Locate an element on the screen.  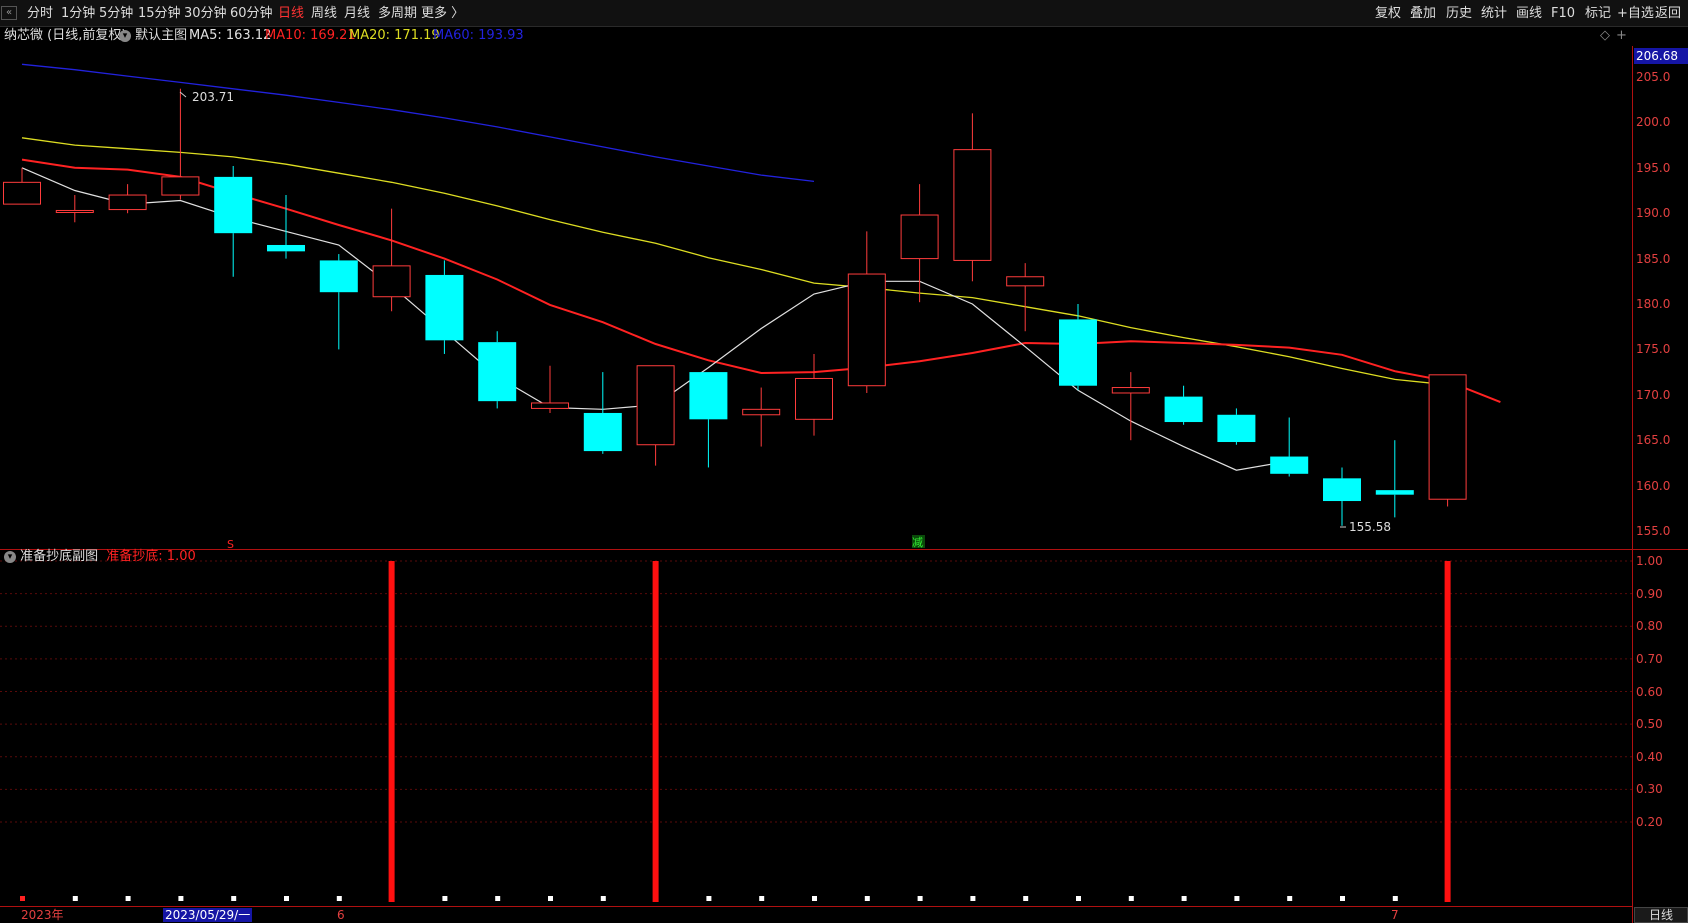
price-tick: 205.0 is located at coordinates (1653, 77).